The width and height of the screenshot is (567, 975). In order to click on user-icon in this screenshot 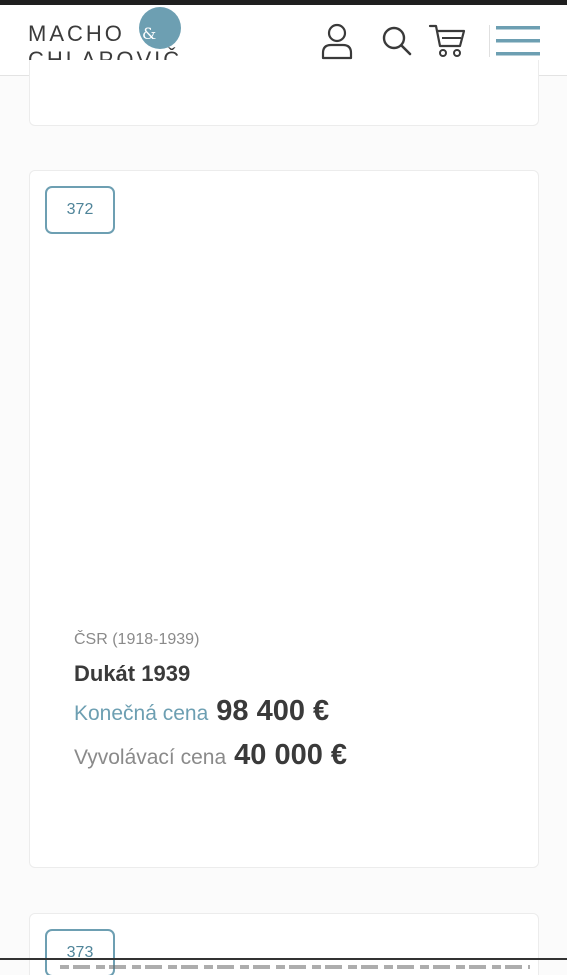, I will do `click(337, 41)`.